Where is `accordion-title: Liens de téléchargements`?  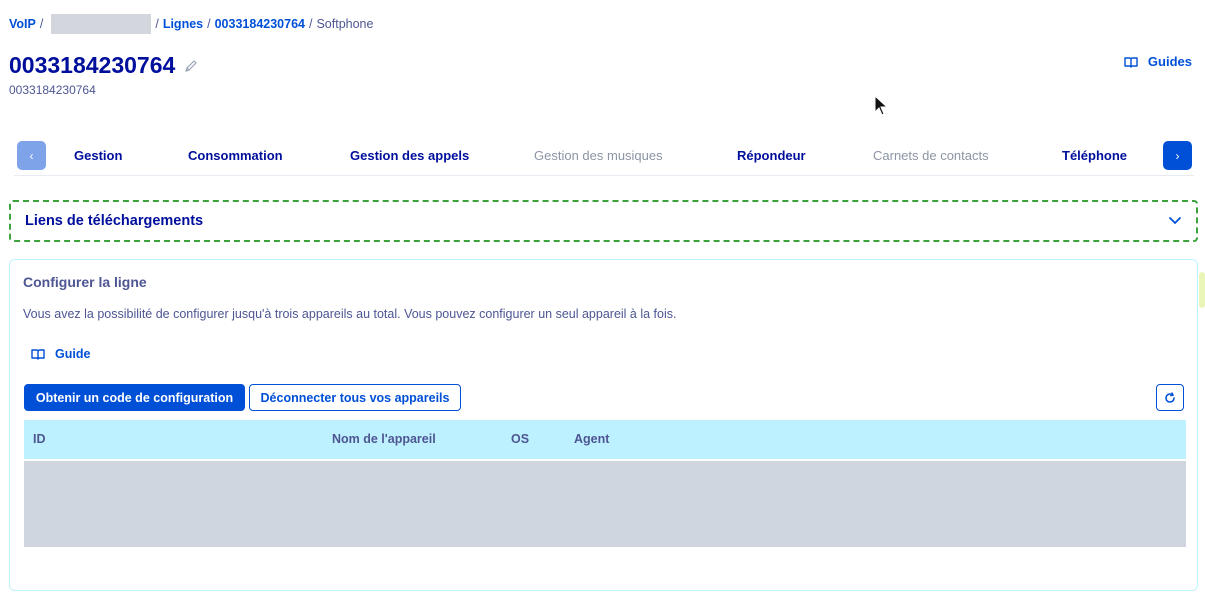 accordion-title: Liens de téléchargements is located at coordinates (114, 221).